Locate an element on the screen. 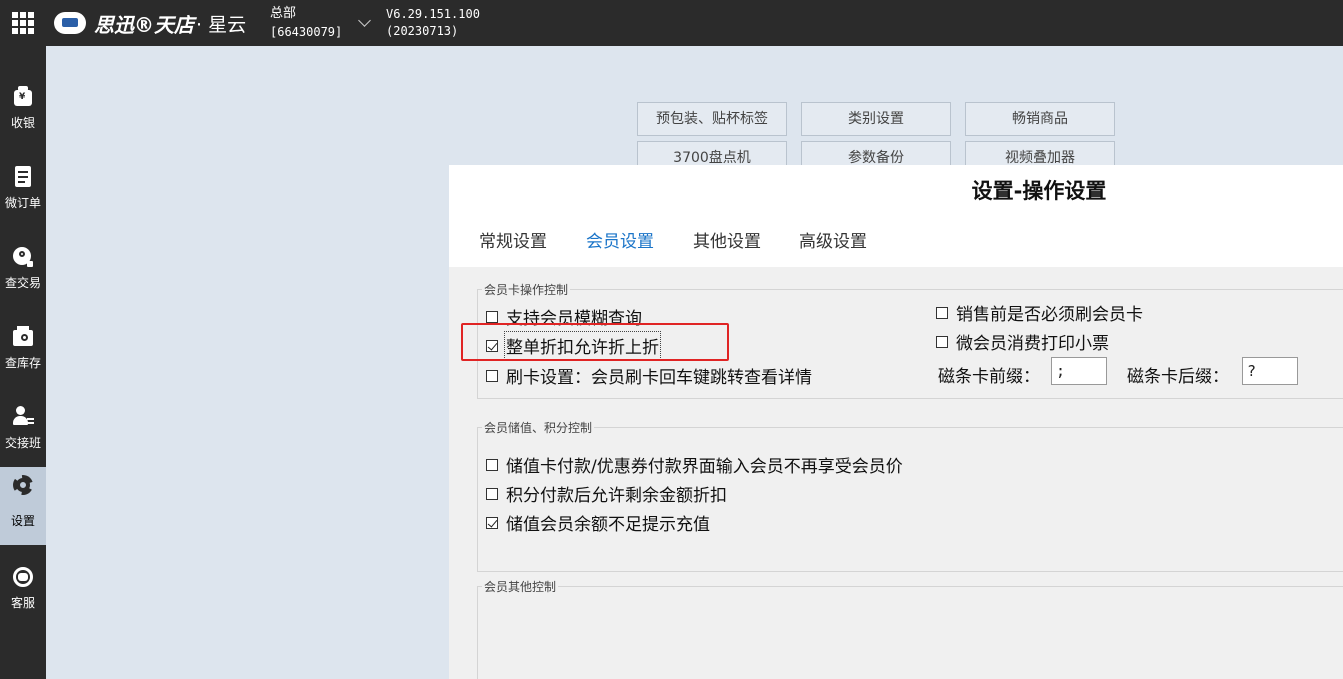 This screenshot has height=679, width=1343. transaction-icon is located at coordinates (23, 257).